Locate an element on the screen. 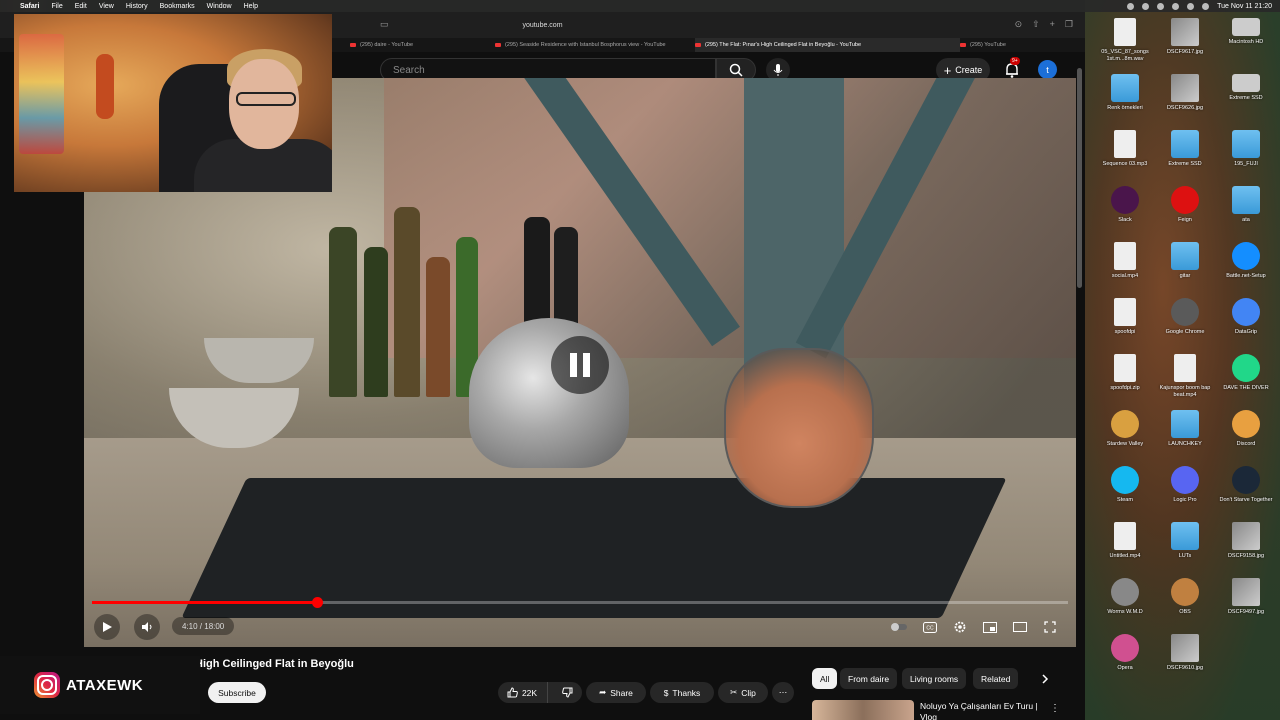  chip-from-daire: From daire is located at coordinates (869, 678).